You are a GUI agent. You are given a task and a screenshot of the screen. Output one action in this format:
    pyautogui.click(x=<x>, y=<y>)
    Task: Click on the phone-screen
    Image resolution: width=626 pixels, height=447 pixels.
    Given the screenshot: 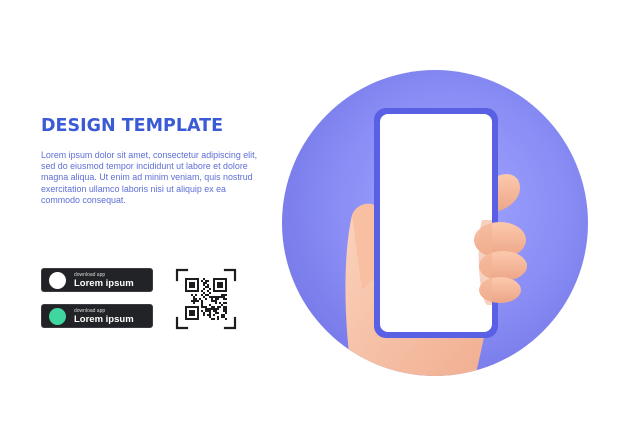 What is the action you would take?
    pyautogui.click(x=436, y=223)
    